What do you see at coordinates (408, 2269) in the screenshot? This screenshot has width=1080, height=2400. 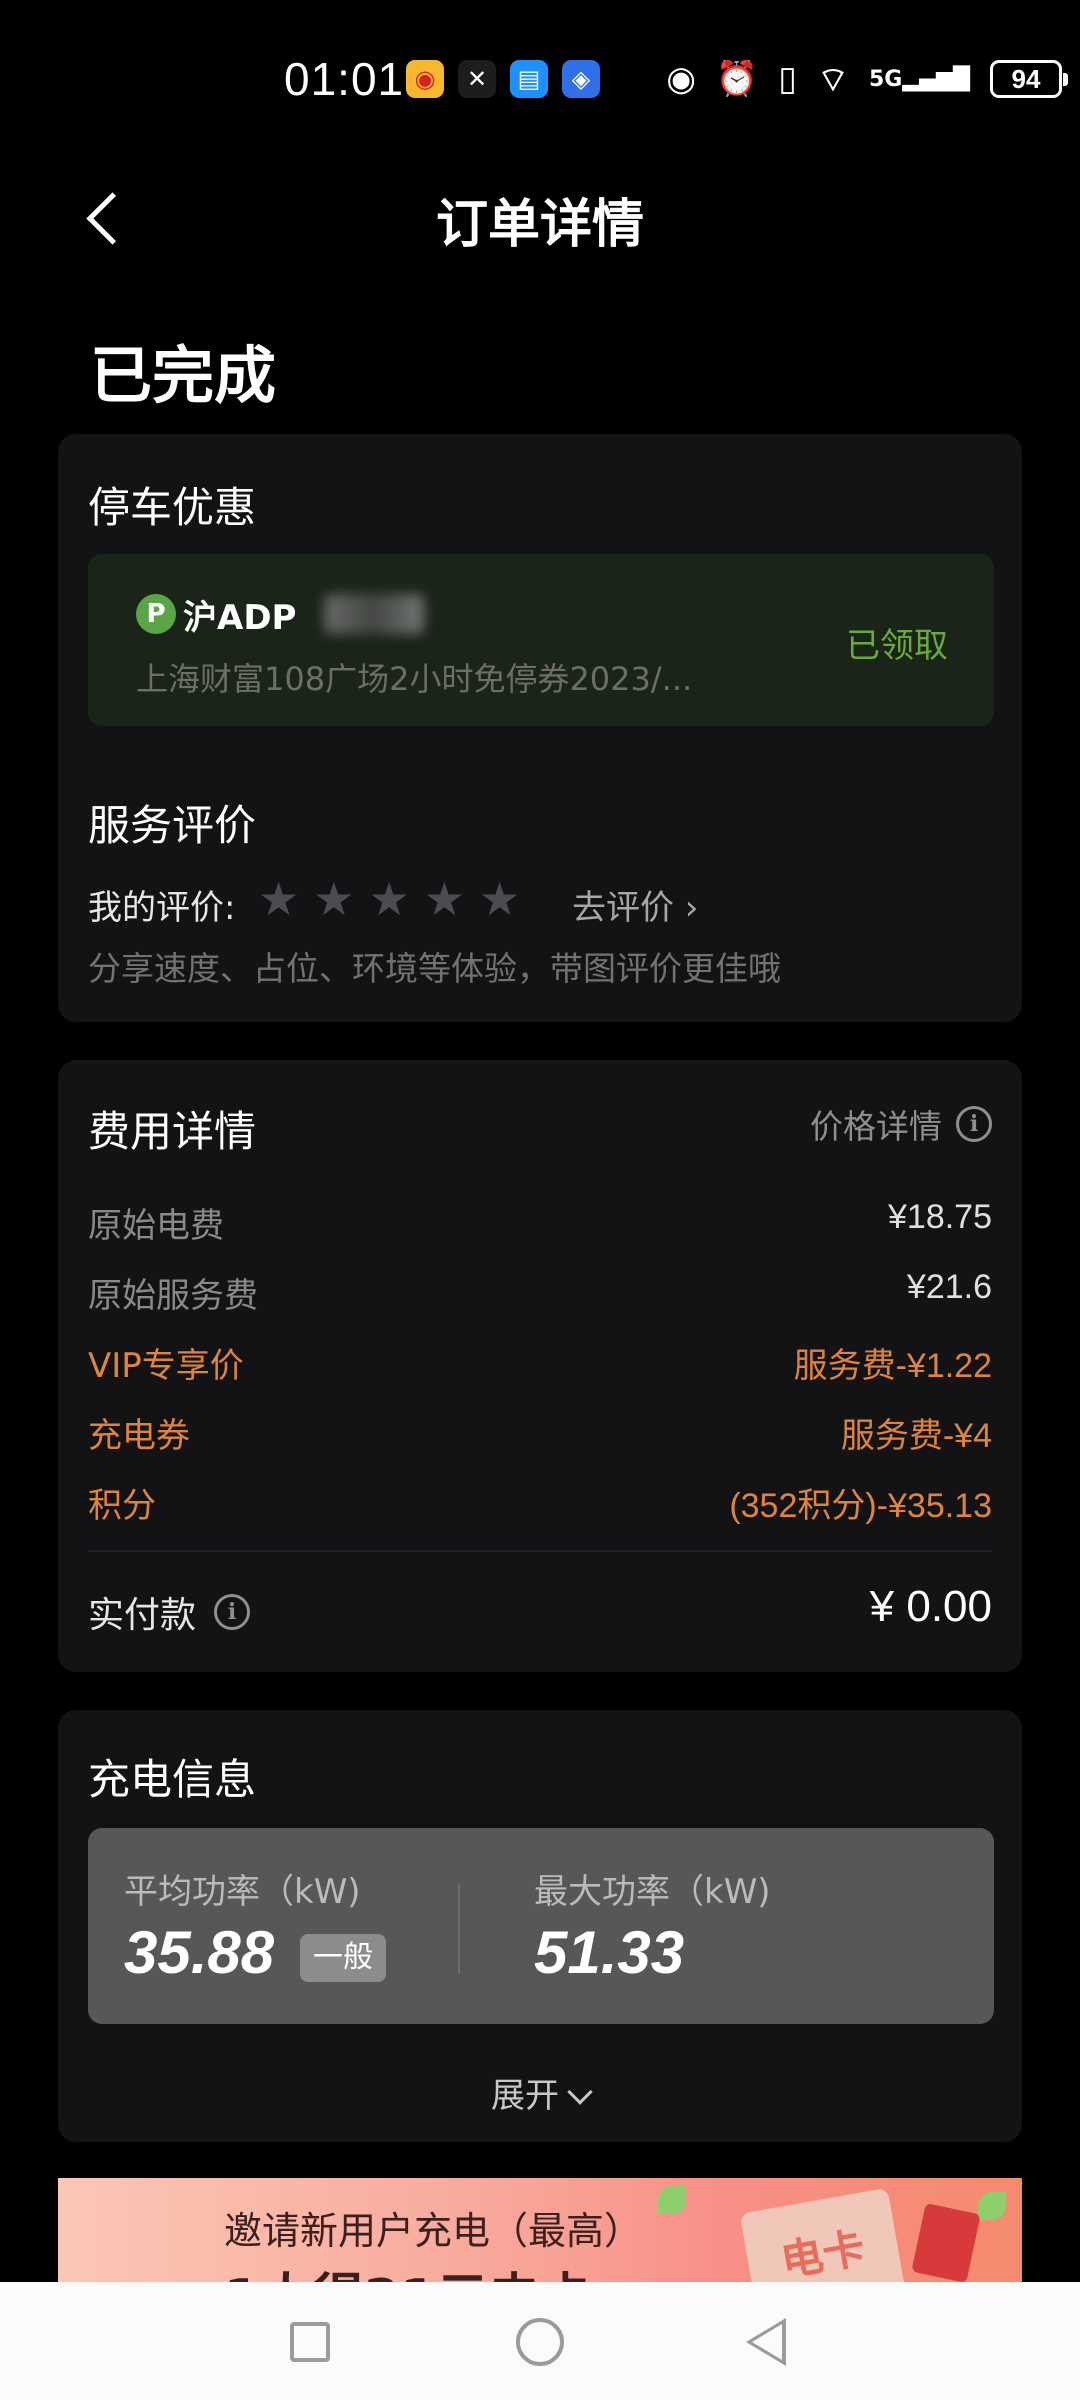 I see `banner-line2: 1人得21元电卡` at bounding box center [408, 2269].